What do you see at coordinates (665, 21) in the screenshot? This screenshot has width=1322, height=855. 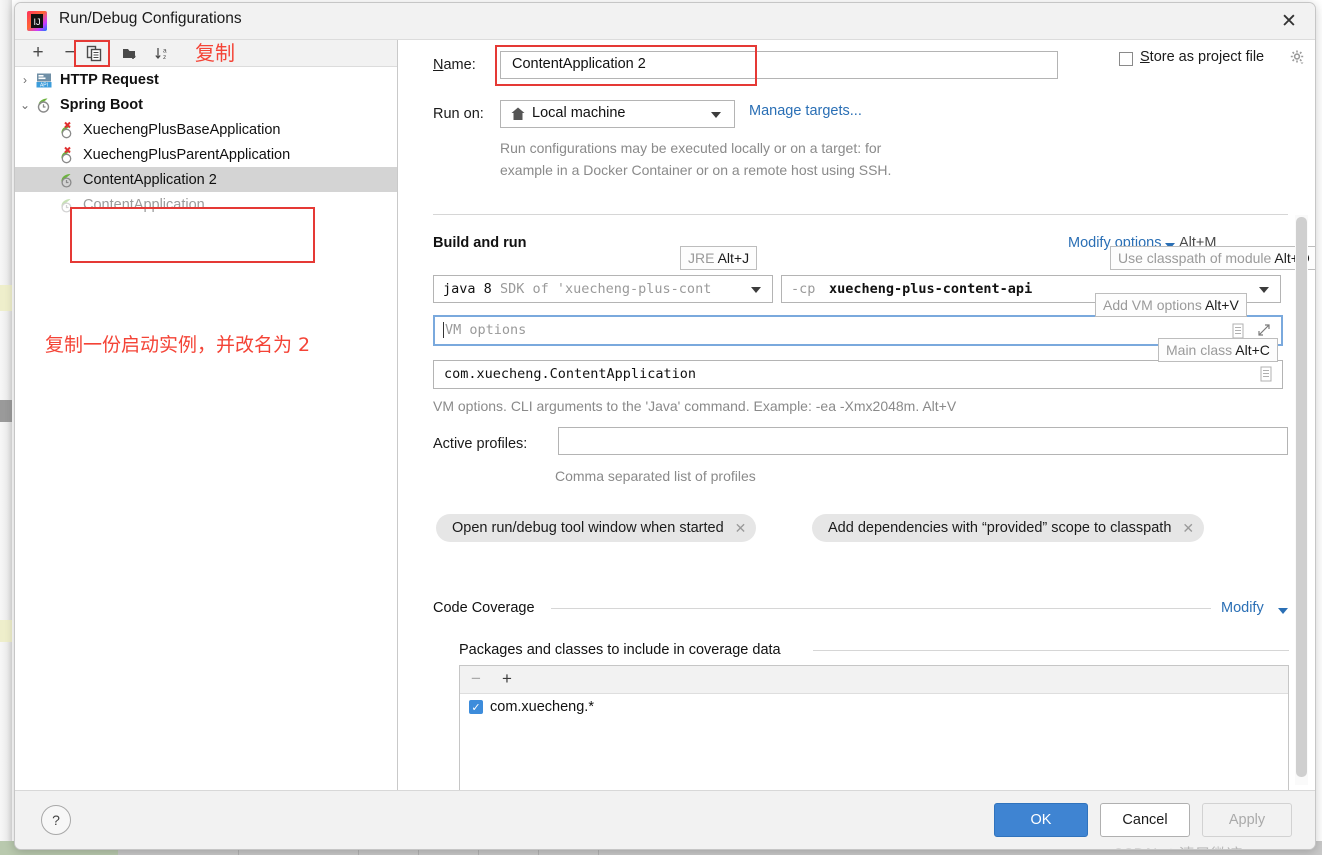 I see `dialog-titlebar: IJ Run/Debug Configurations ✕` at bounding box center [665, 21].